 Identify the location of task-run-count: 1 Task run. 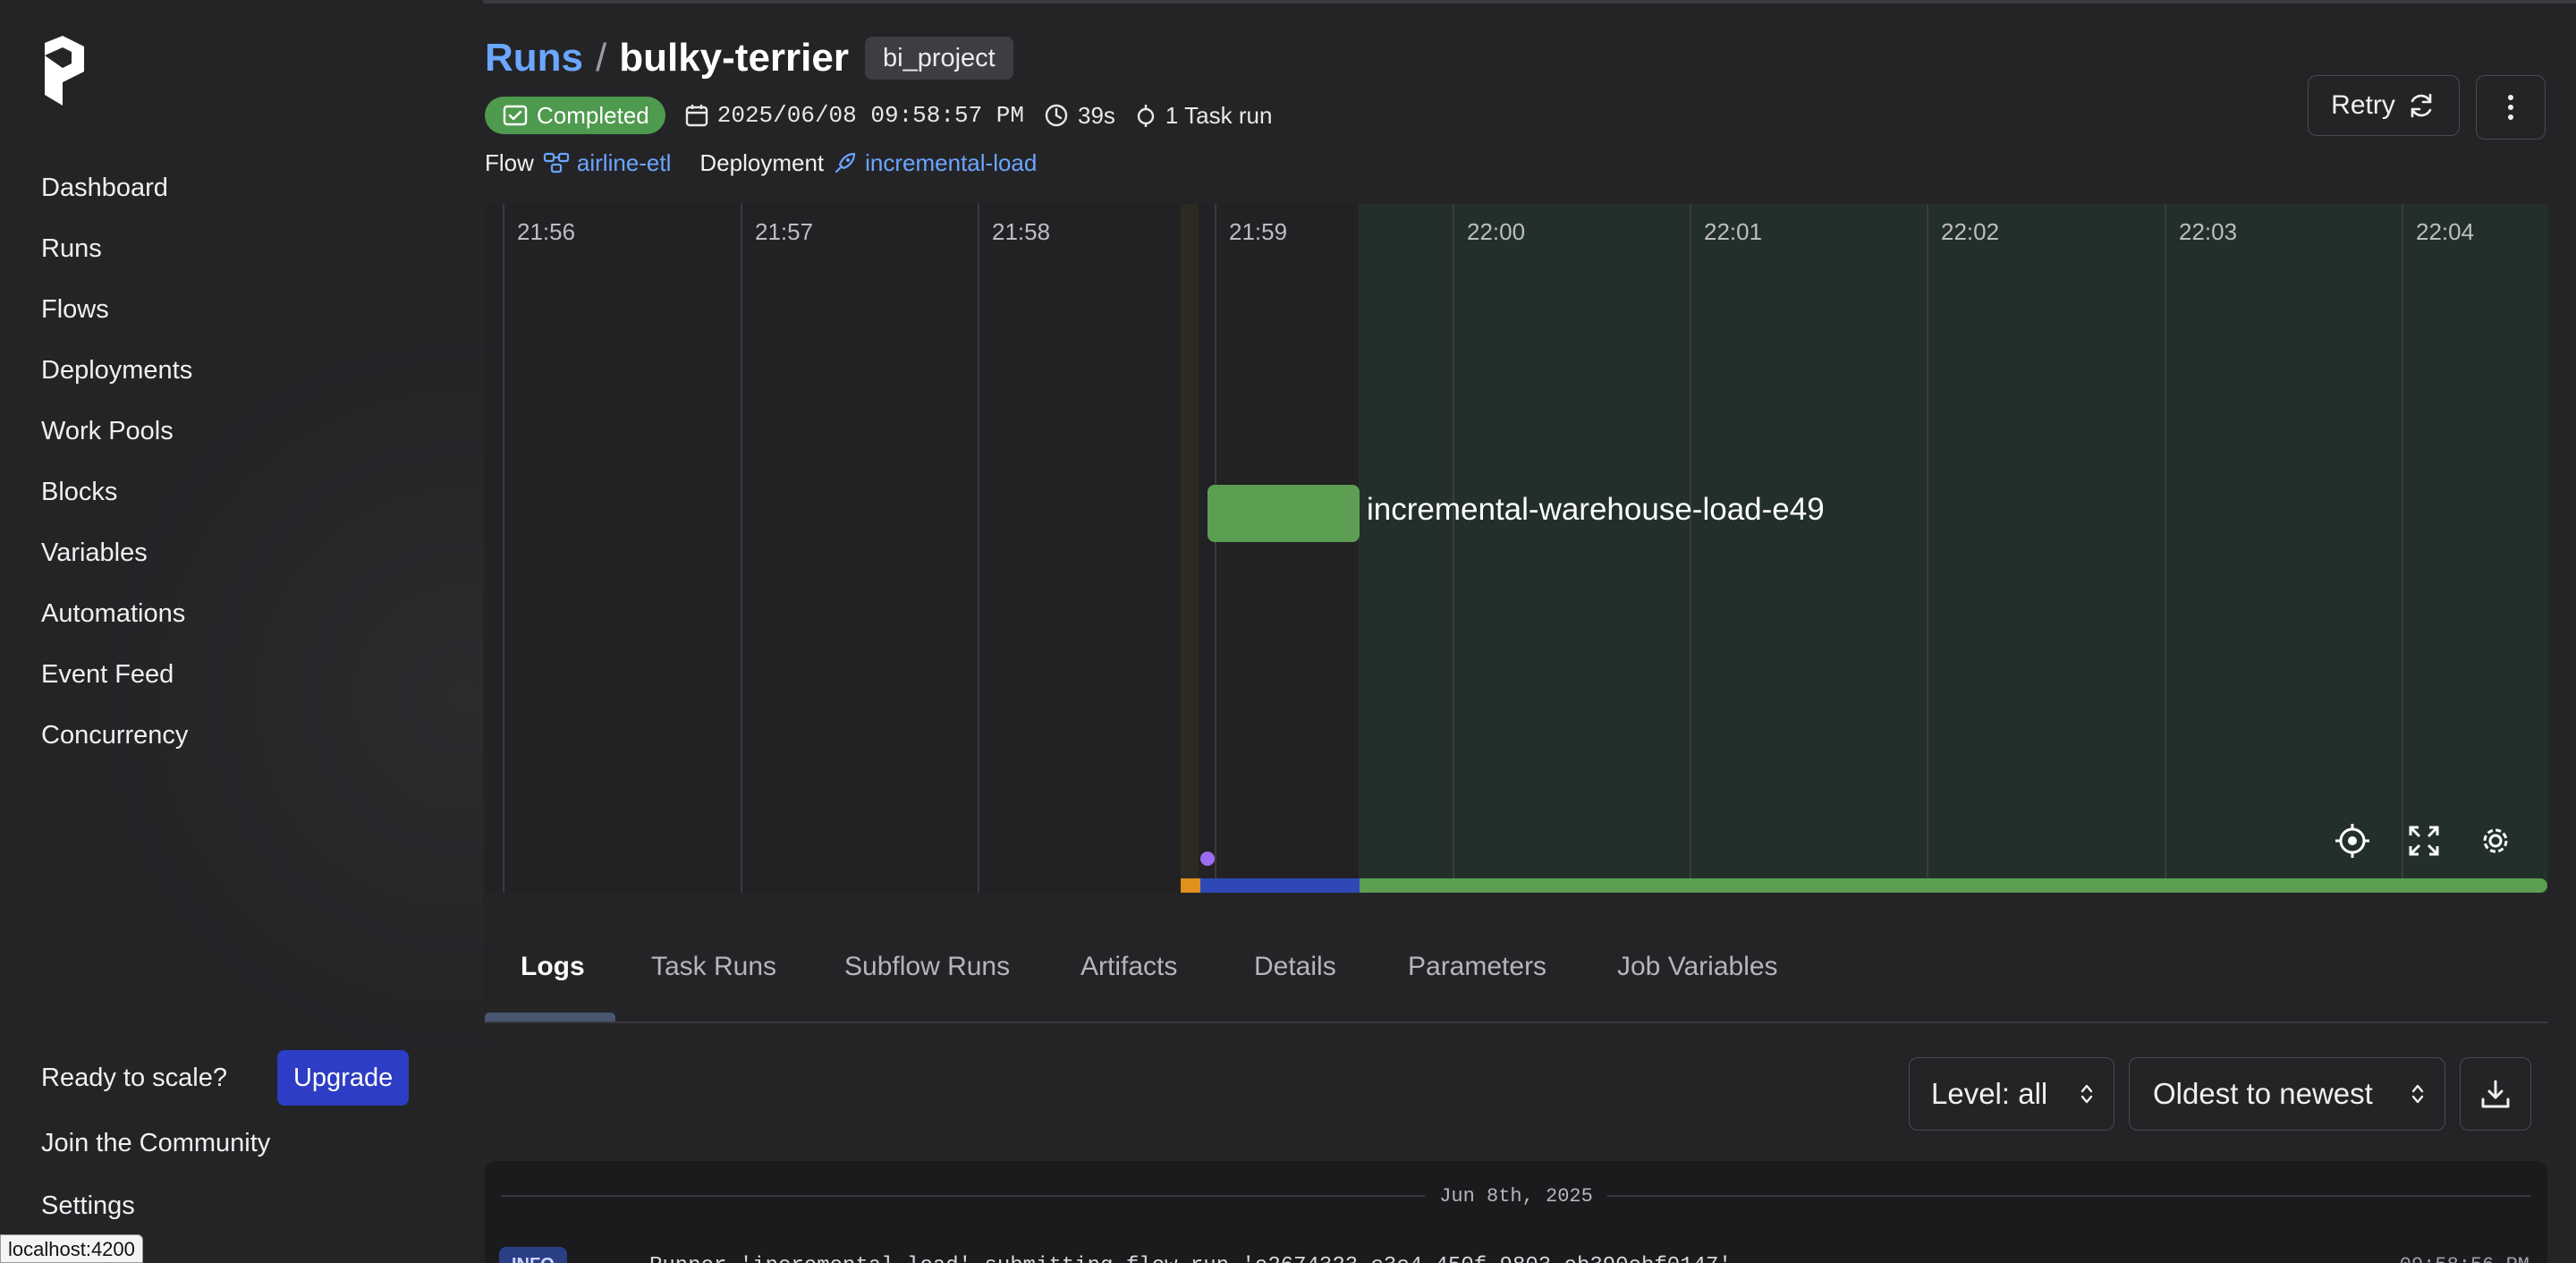
(1203, 116).